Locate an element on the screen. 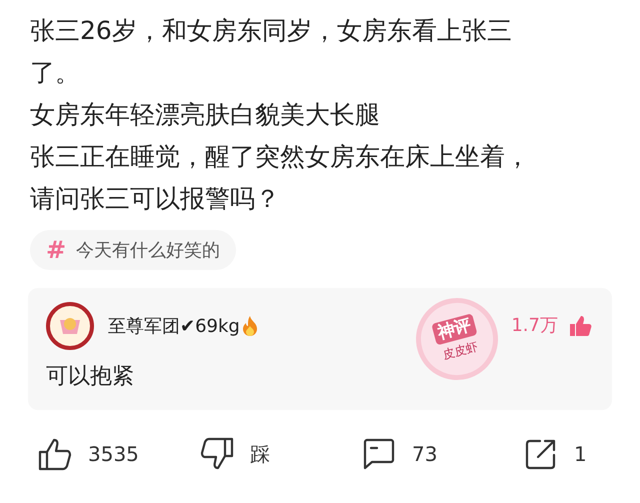  post-text: 张三26岁，和女房东同岁，女房东看上张三 了。 is located at coordinates (271, 52).